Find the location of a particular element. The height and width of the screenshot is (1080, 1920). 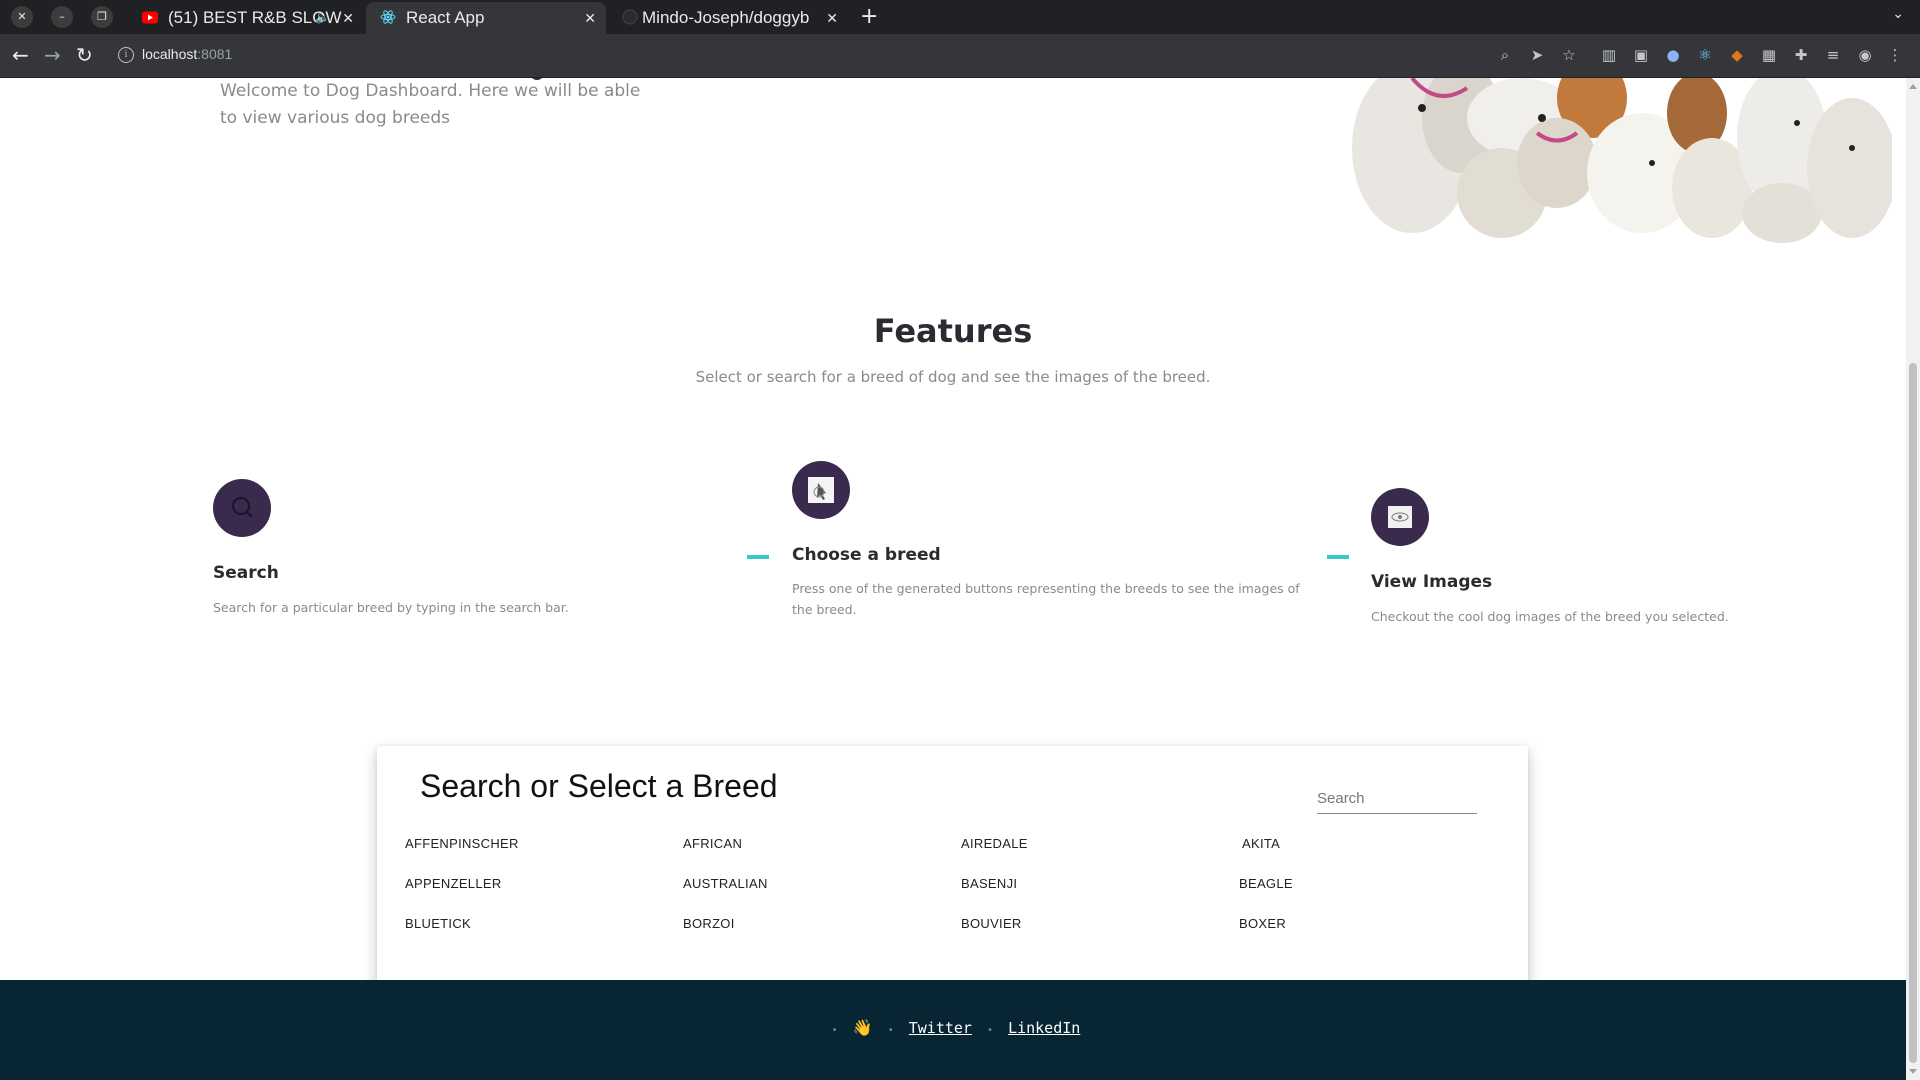

react-devtools-icon: ⚛ is located at coordinates (1705, 55).